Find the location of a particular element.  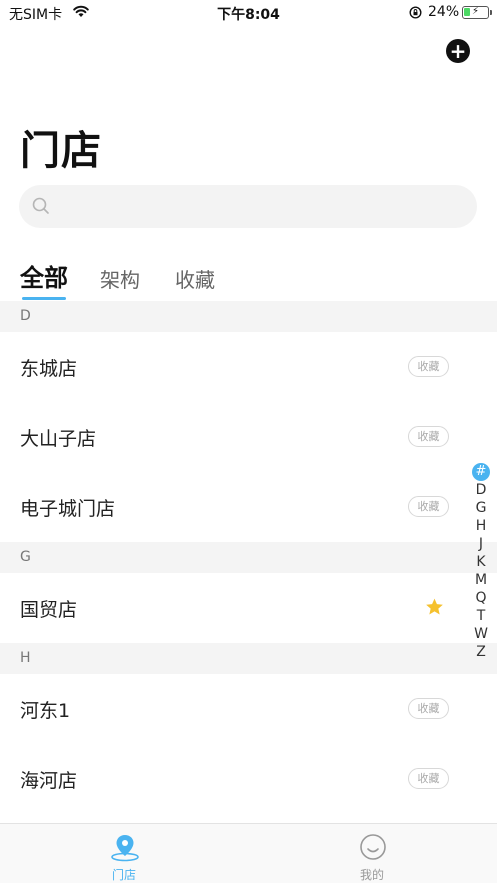

index-letter: M is located at coordinates (481, 580).